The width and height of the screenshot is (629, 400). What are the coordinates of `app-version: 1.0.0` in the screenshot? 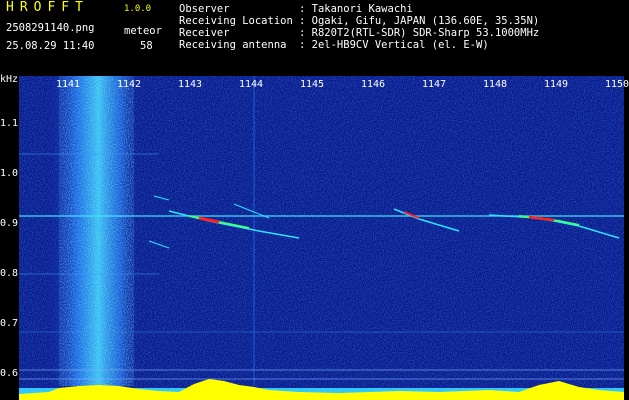 It's located at (138, 9).